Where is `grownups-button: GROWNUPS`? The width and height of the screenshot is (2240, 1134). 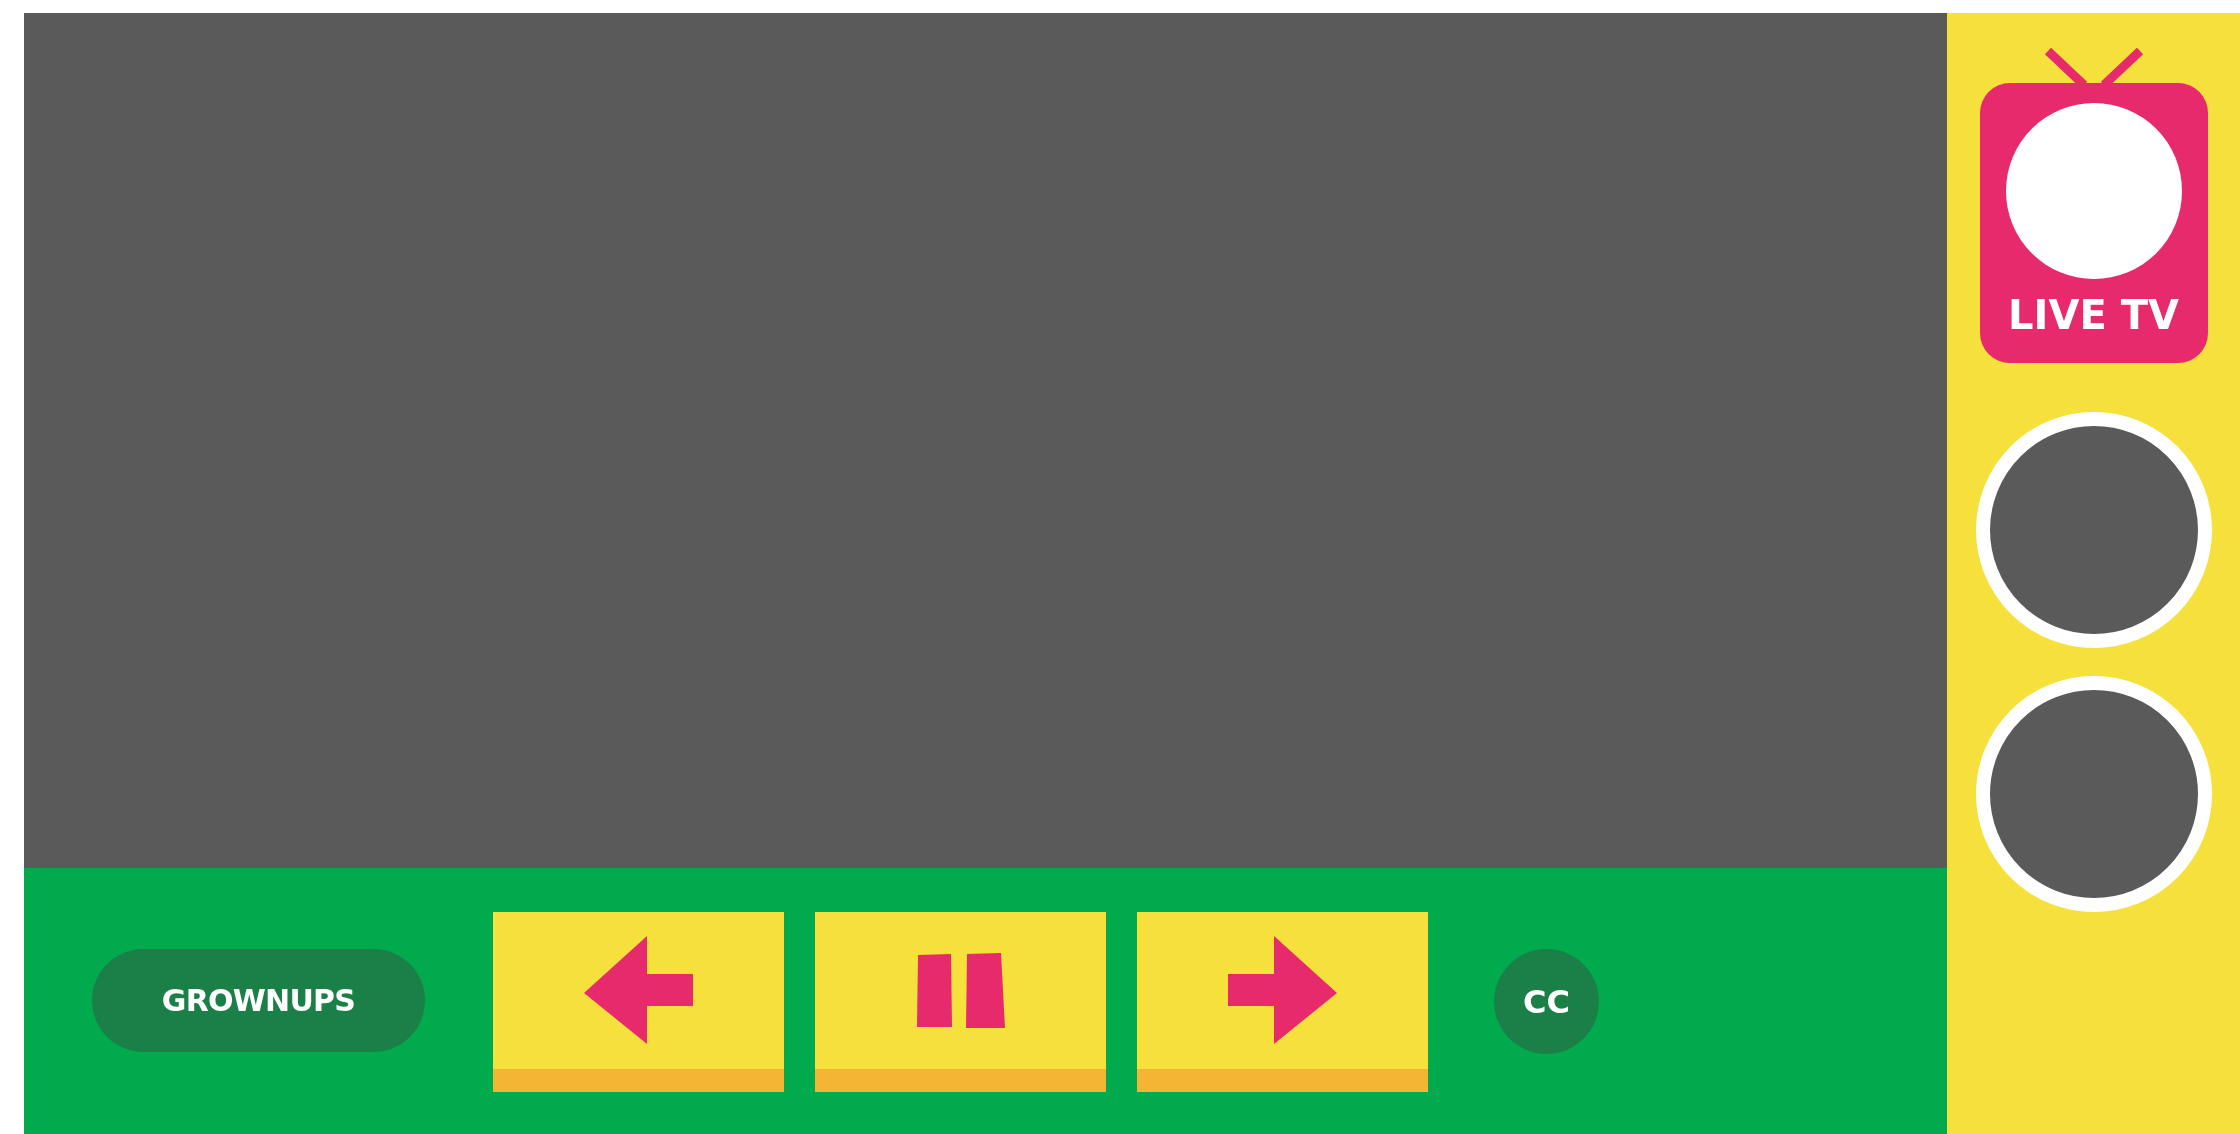
grownups-button: GROWNUPS is located at coordinates (258, 1000).